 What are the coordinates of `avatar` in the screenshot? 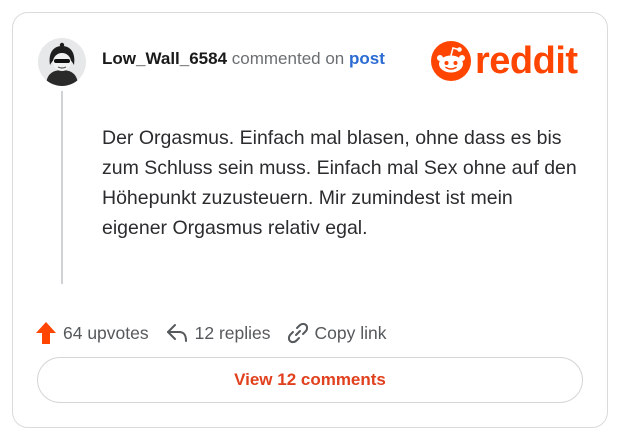 It's located at (62, 62).